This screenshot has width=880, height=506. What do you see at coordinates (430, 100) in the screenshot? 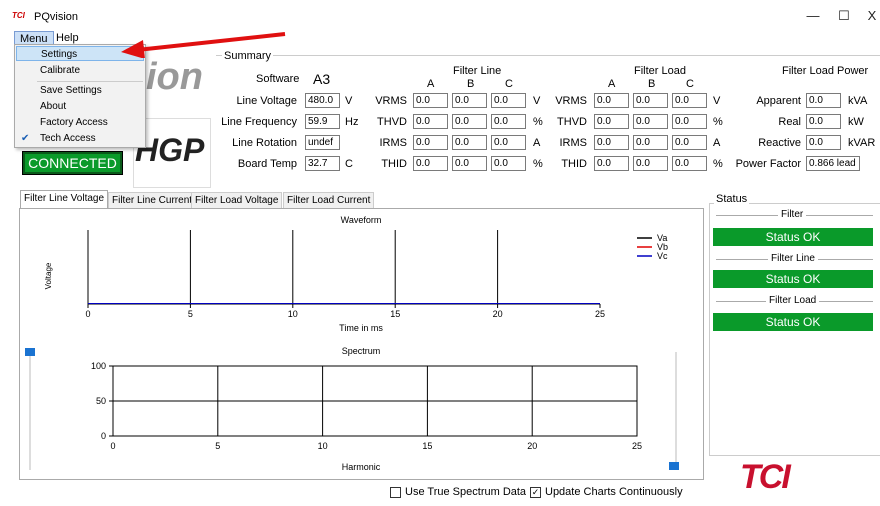
I see `filter-line-vrms-a: 0.0` at bounding box center [430, 100].